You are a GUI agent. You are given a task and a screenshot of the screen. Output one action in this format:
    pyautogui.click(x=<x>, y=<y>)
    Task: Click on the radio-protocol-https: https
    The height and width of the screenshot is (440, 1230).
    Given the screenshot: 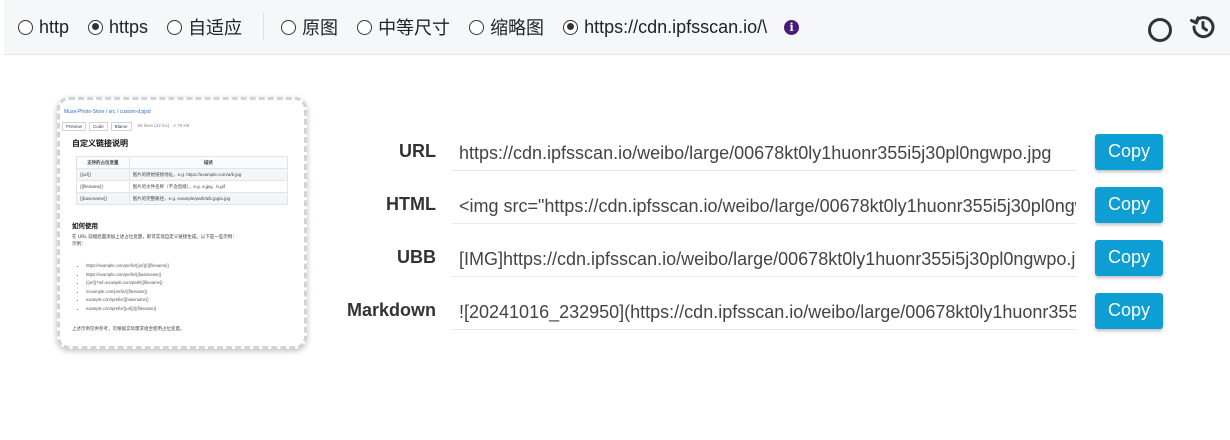 What is the action you would take?
    pyautogui.click(x=118, y=27)
    